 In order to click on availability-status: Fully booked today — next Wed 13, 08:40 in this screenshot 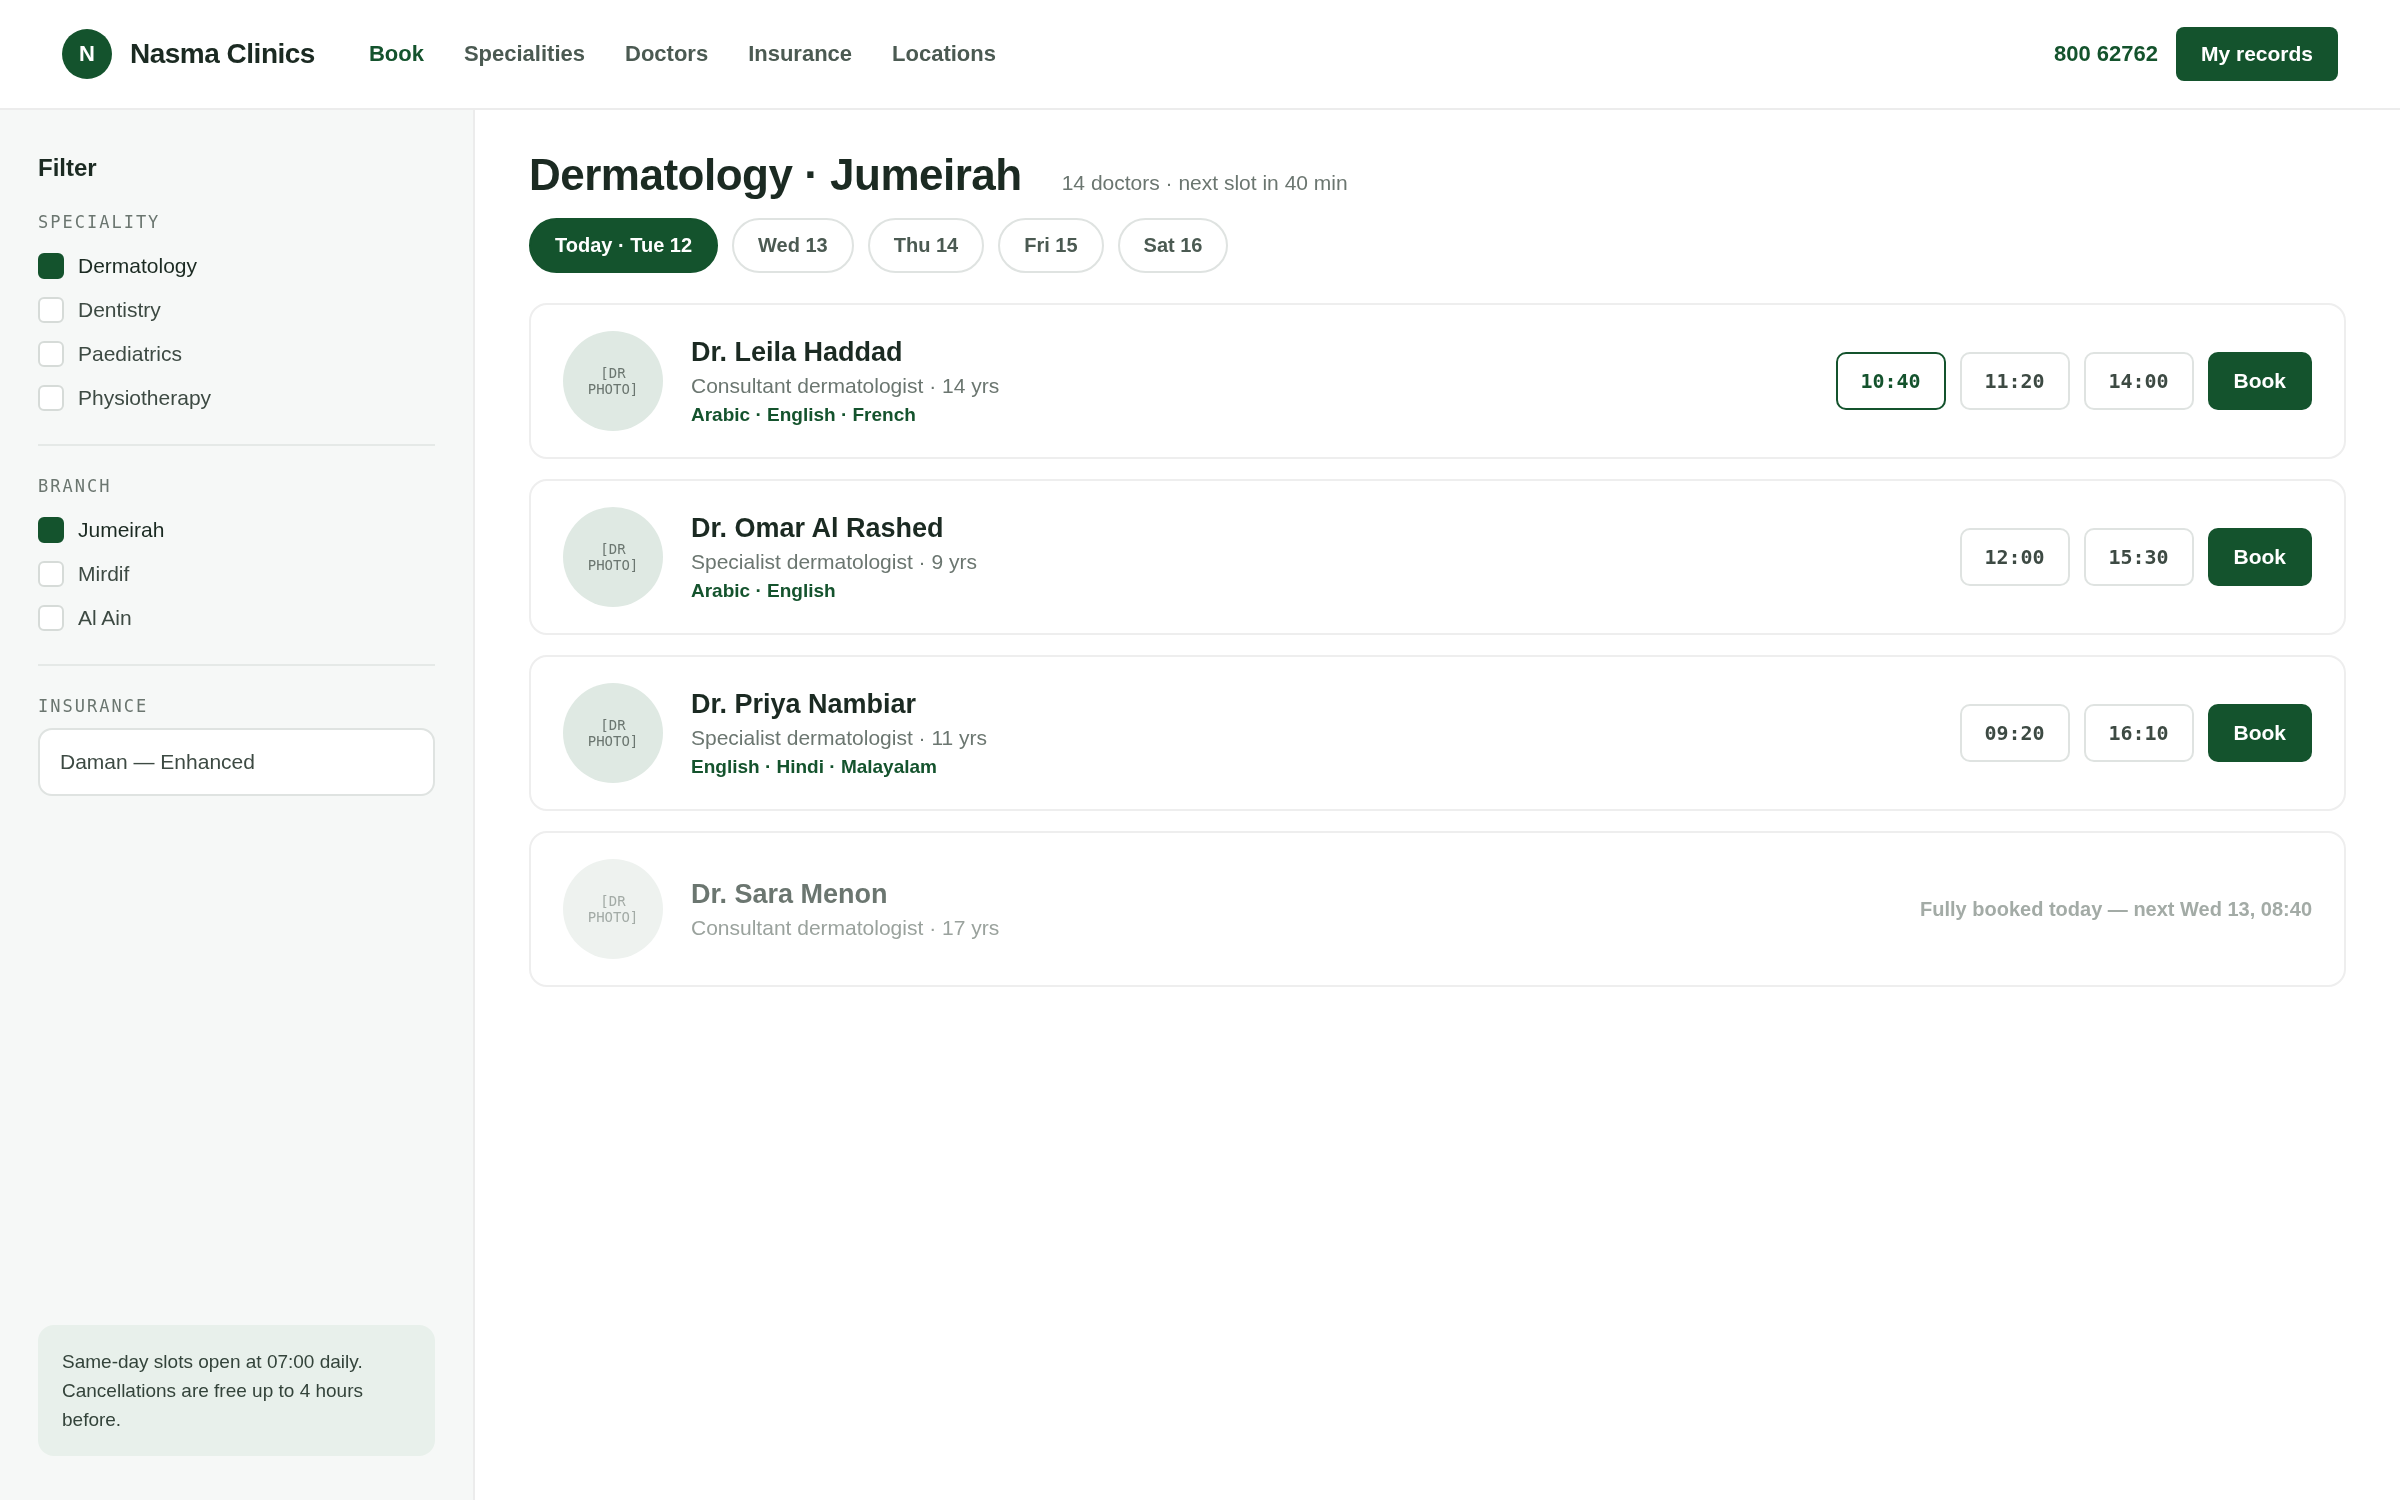, I will do `click(2116, 909)`.